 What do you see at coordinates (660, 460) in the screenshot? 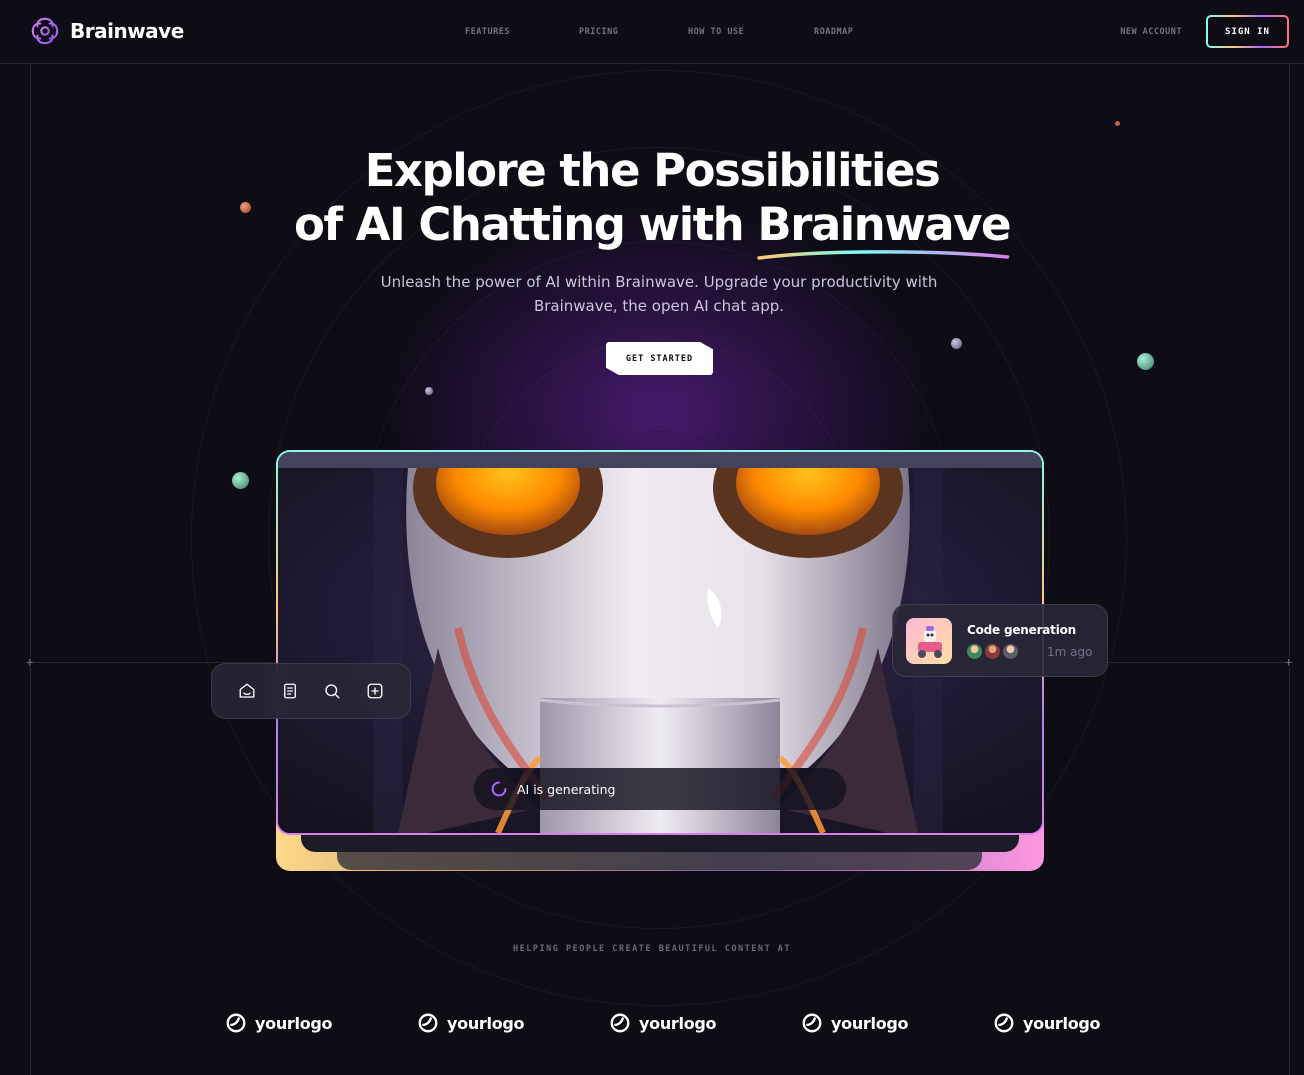
I see `window-top-bar` at bounding box center [660, 460].